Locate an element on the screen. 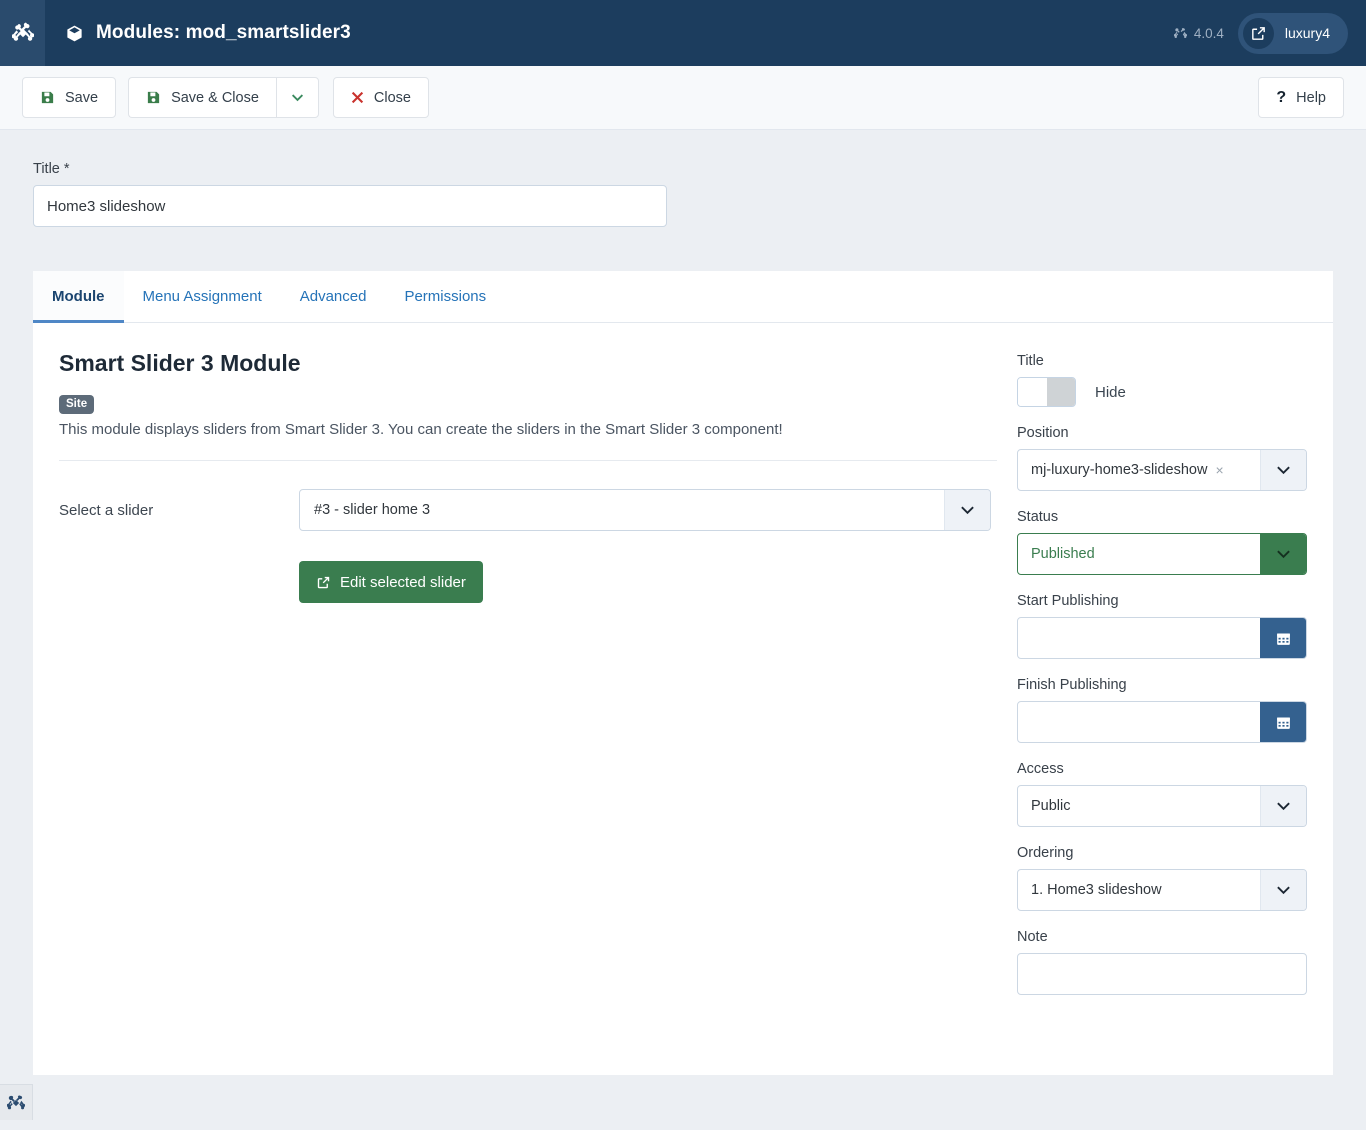 The width and height of the screenshot is (1366, 1130). save-and-close-label: Save & Close is located at coordinates (215, 97).